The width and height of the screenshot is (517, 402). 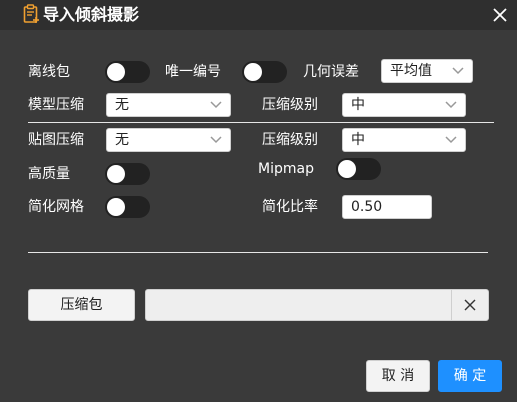 I want to click on ok-button: 确 定, so click(x=470, y=376).